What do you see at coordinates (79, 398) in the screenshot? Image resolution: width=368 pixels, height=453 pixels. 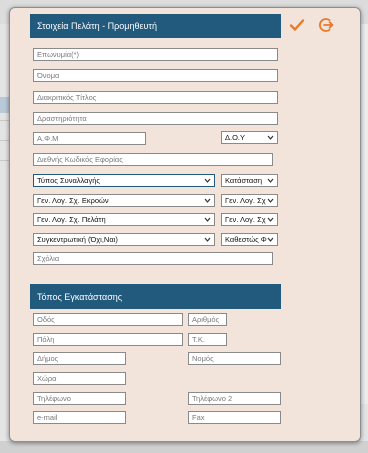 I see `phone-input` at bounding box center [79, 398].